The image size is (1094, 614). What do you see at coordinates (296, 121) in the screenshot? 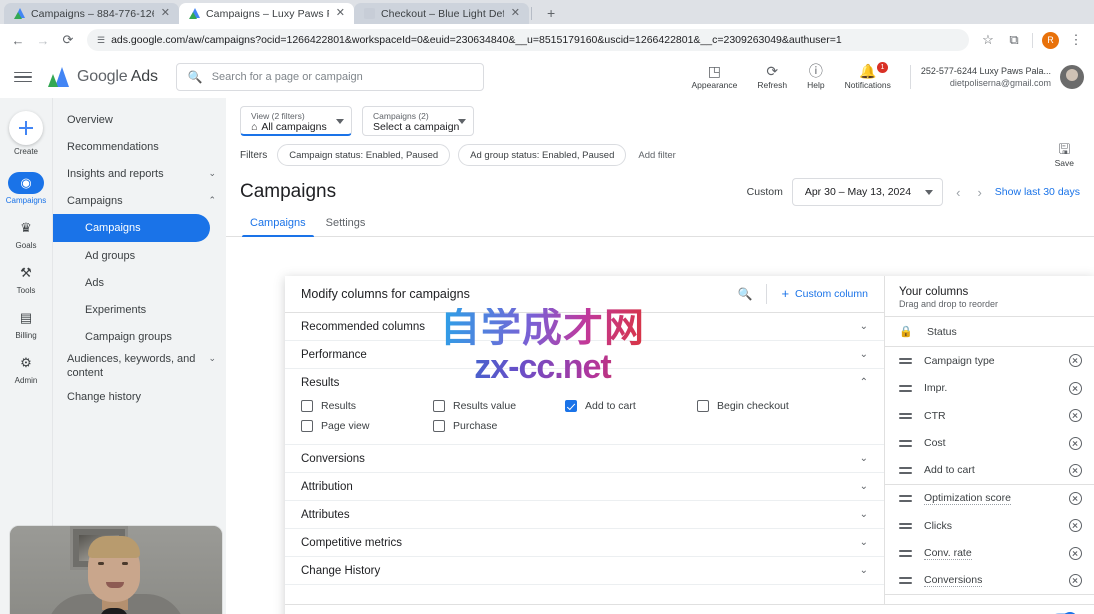
I see `view-selector: View (2 filters) ⌂ All campaigns` at bounding box center [296, 121].